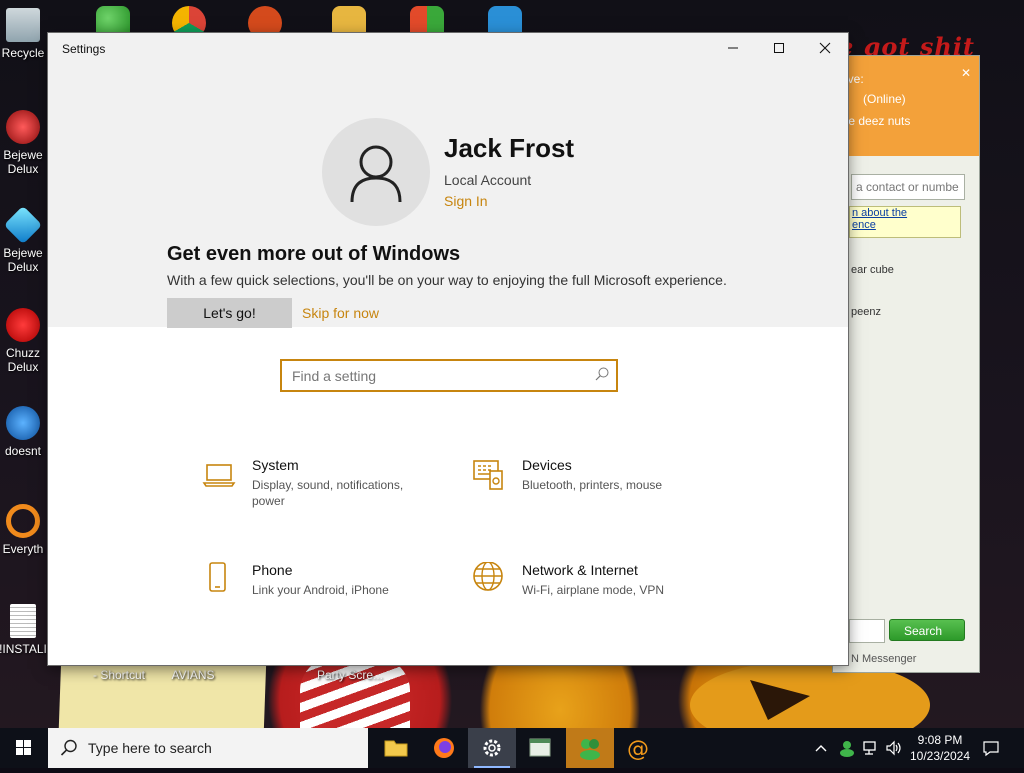  What do you see at coordinates (272, 570) in the screenshot?
I see `category-title: Phone` at bounding box center [272, 570].